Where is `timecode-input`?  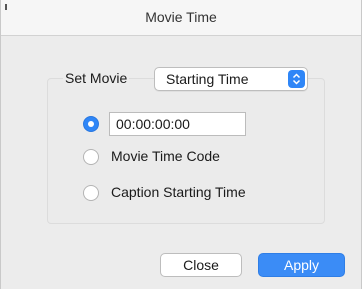
timecode-input is located at coordinates (177, 124).